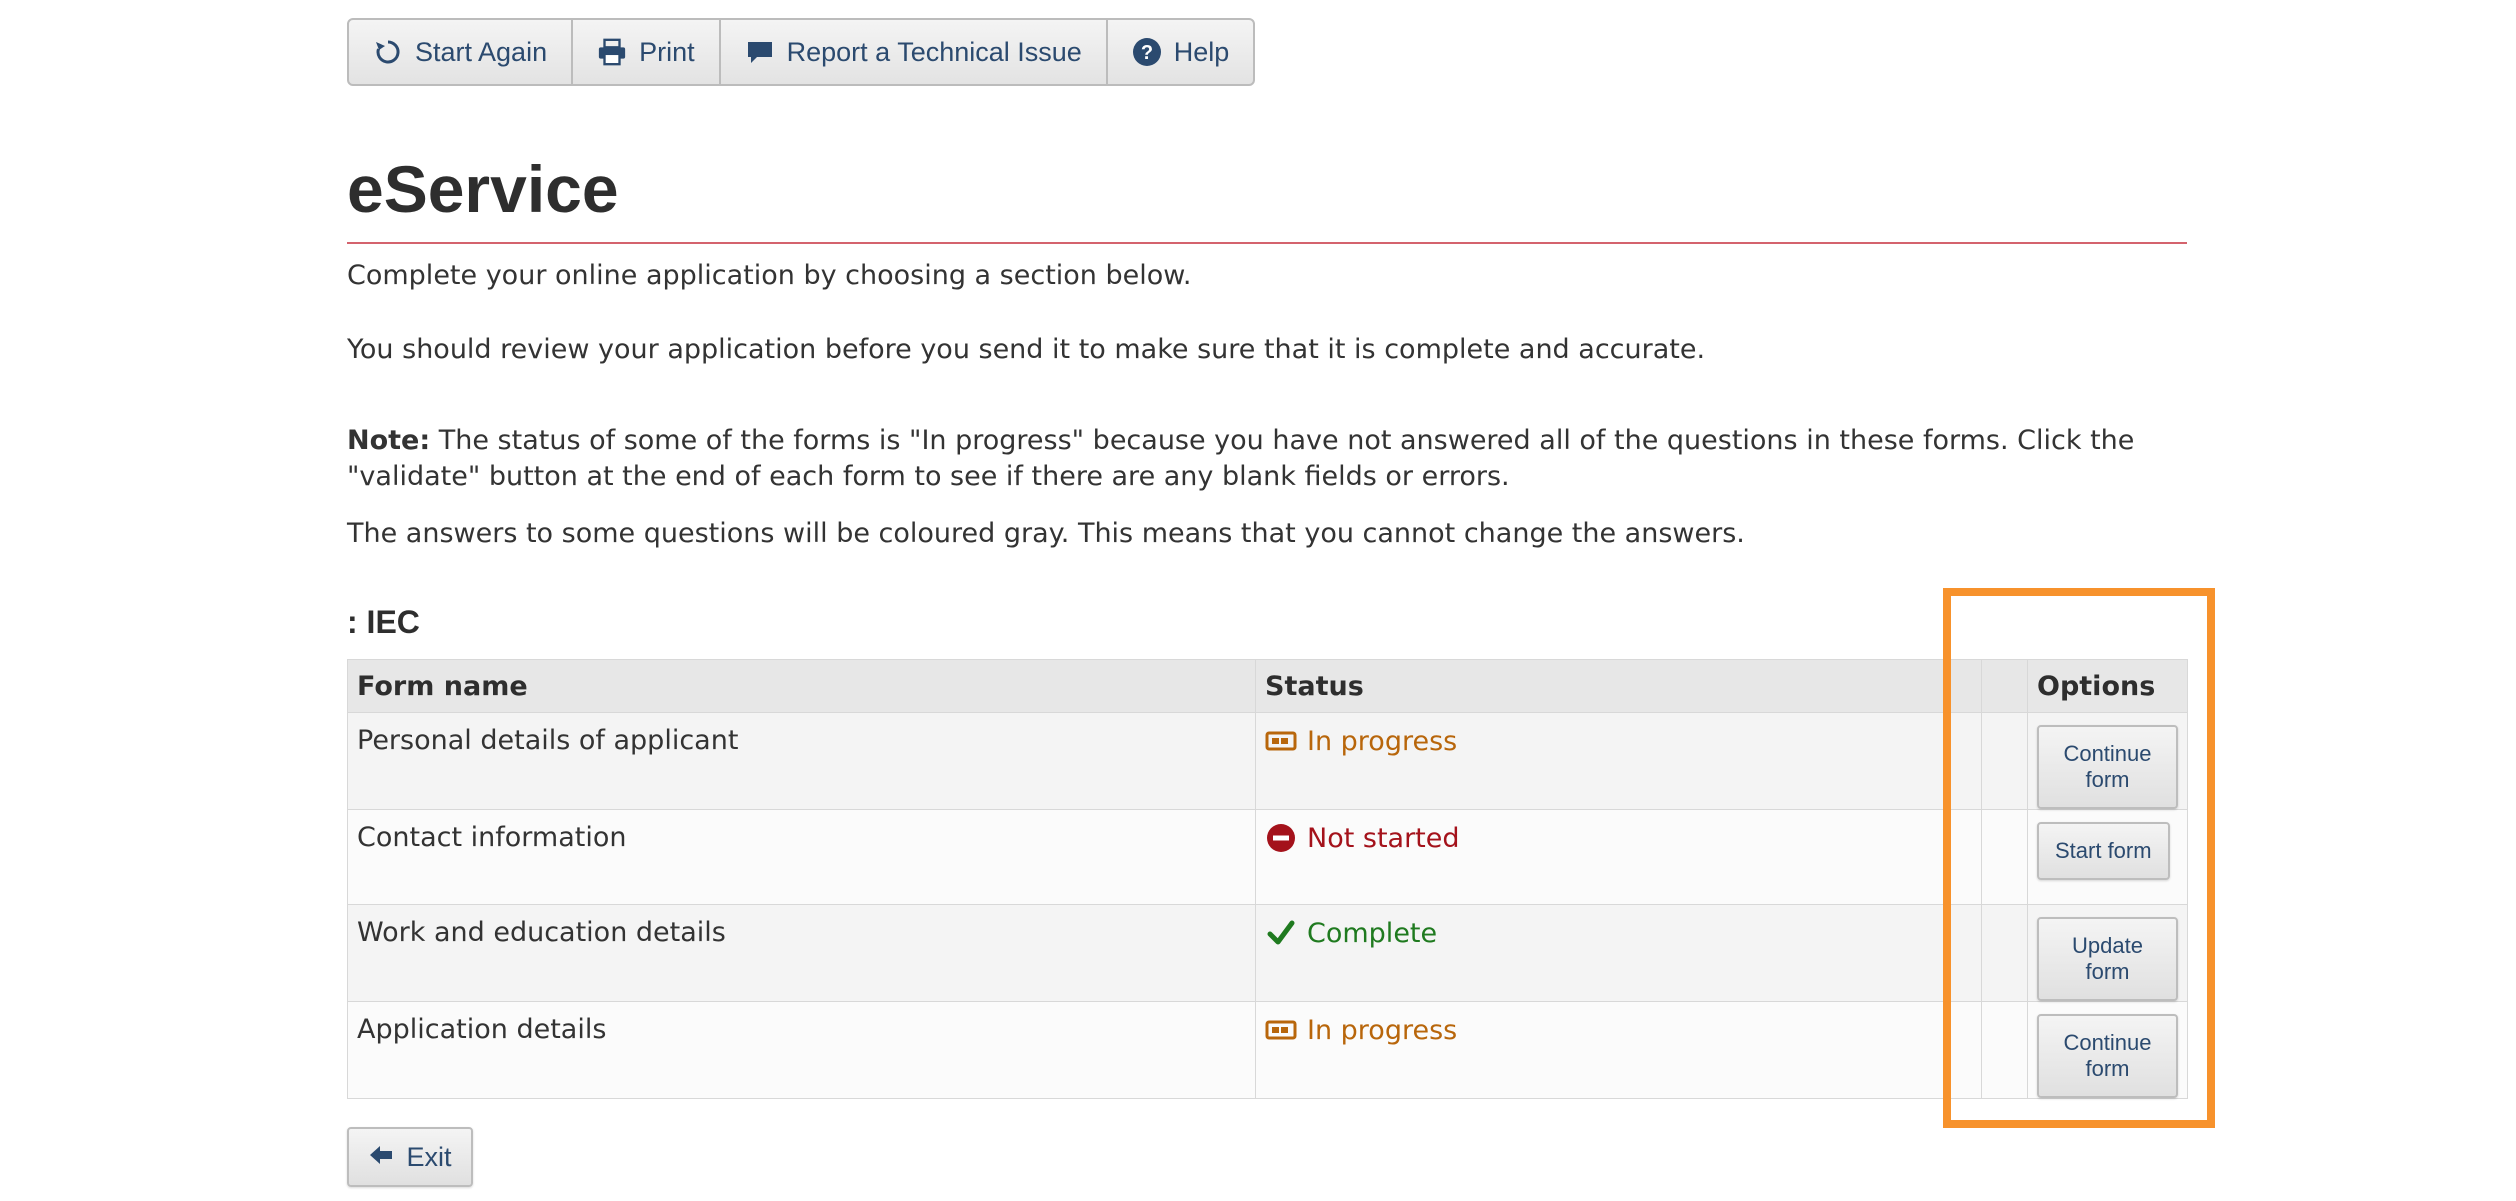 The width and height of the screenshot is (2516, 1201). Describe the element at coordinates (667, 51) in the screenshot. I see `print-label: Print` at that location.